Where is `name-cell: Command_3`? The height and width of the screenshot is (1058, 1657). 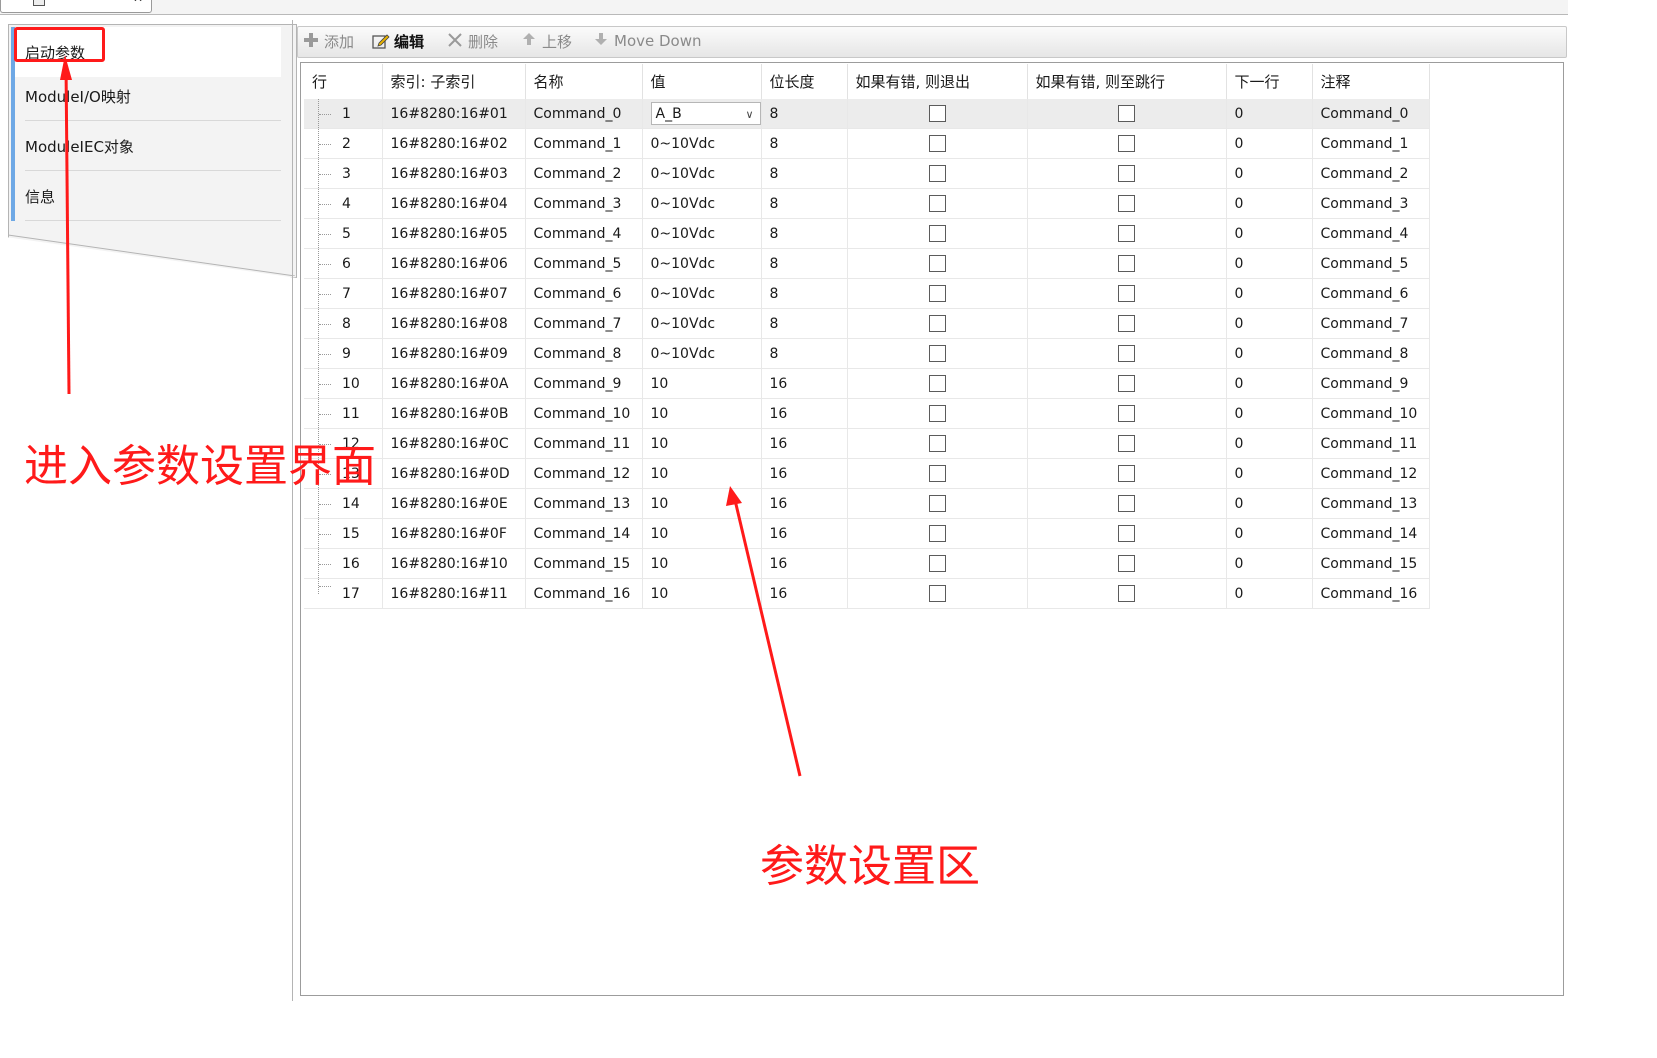
name-cell: Command_3 is located at coordinates (584, 203).